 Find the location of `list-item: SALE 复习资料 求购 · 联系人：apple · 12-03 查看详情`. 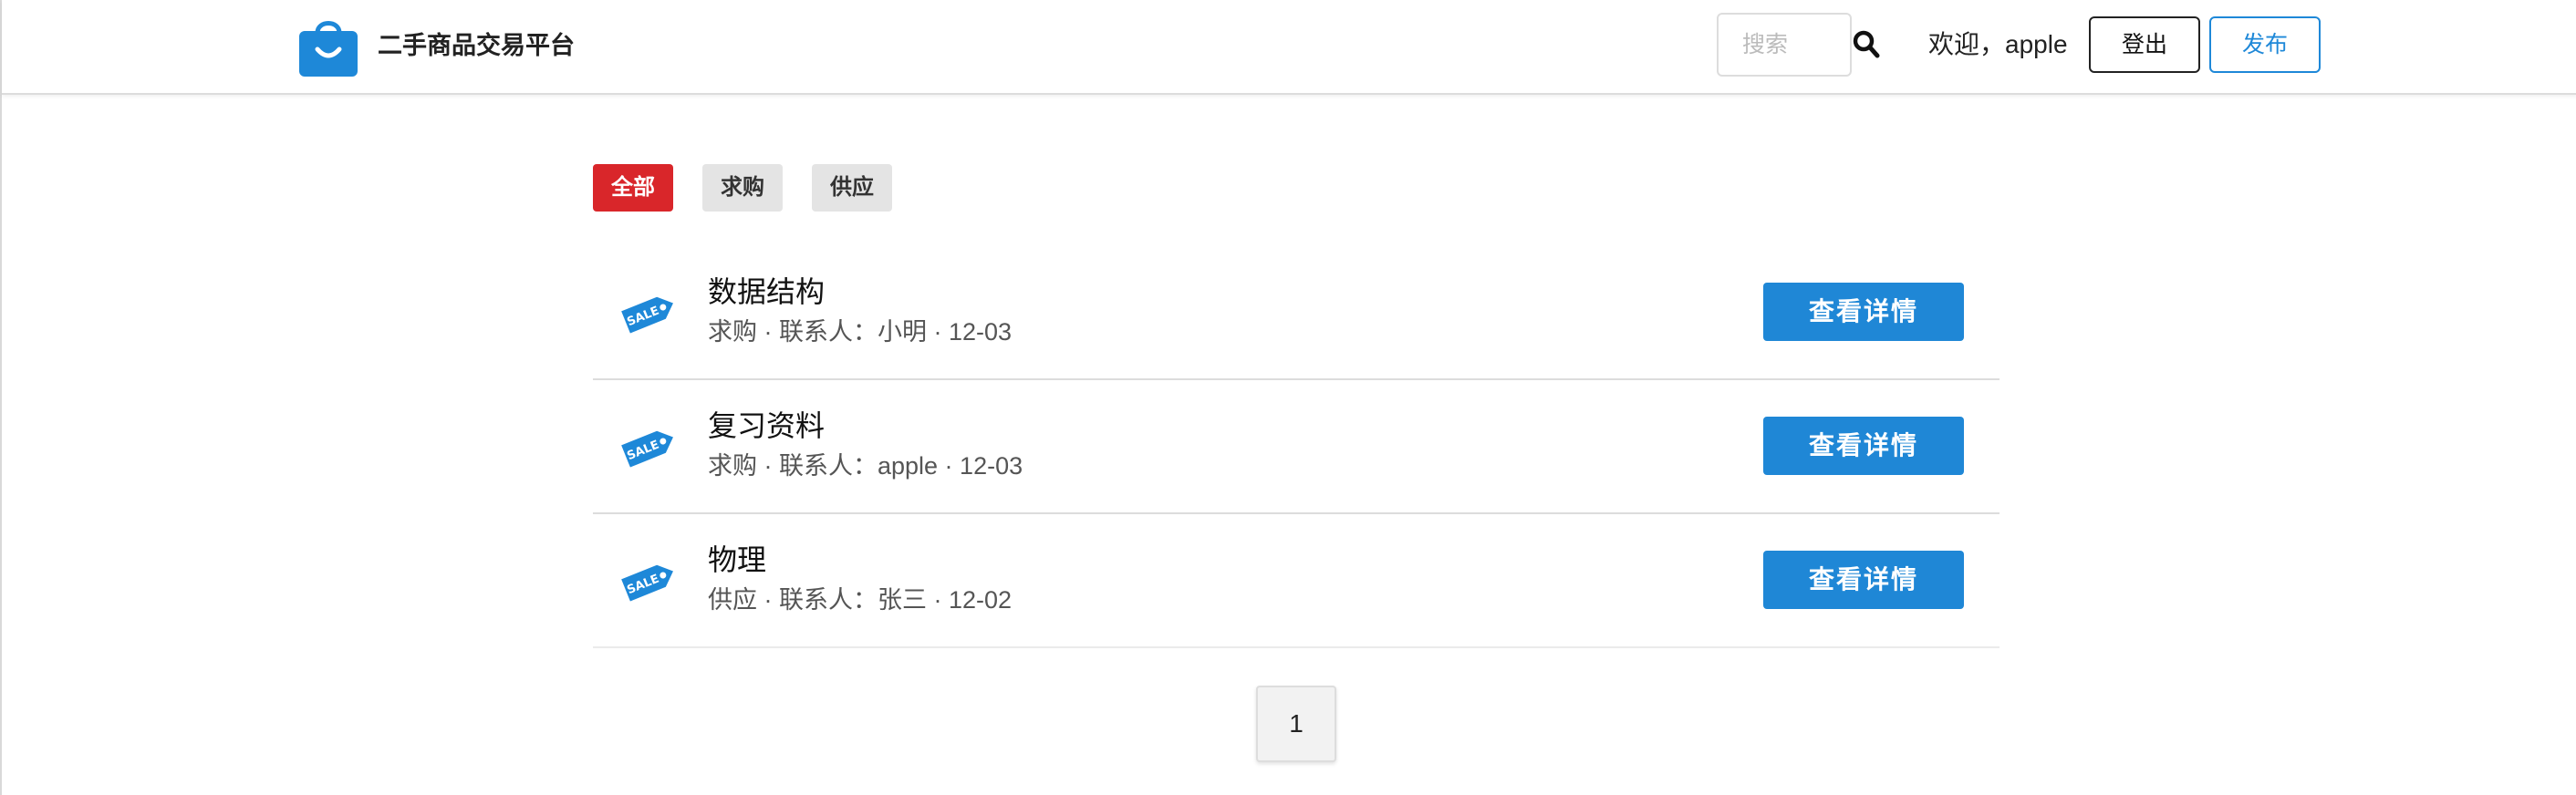

list-item: SALE 复习资料 求购 · 联系人：apple · 12-03 查看详情 is located at coordinates (1296, 447).